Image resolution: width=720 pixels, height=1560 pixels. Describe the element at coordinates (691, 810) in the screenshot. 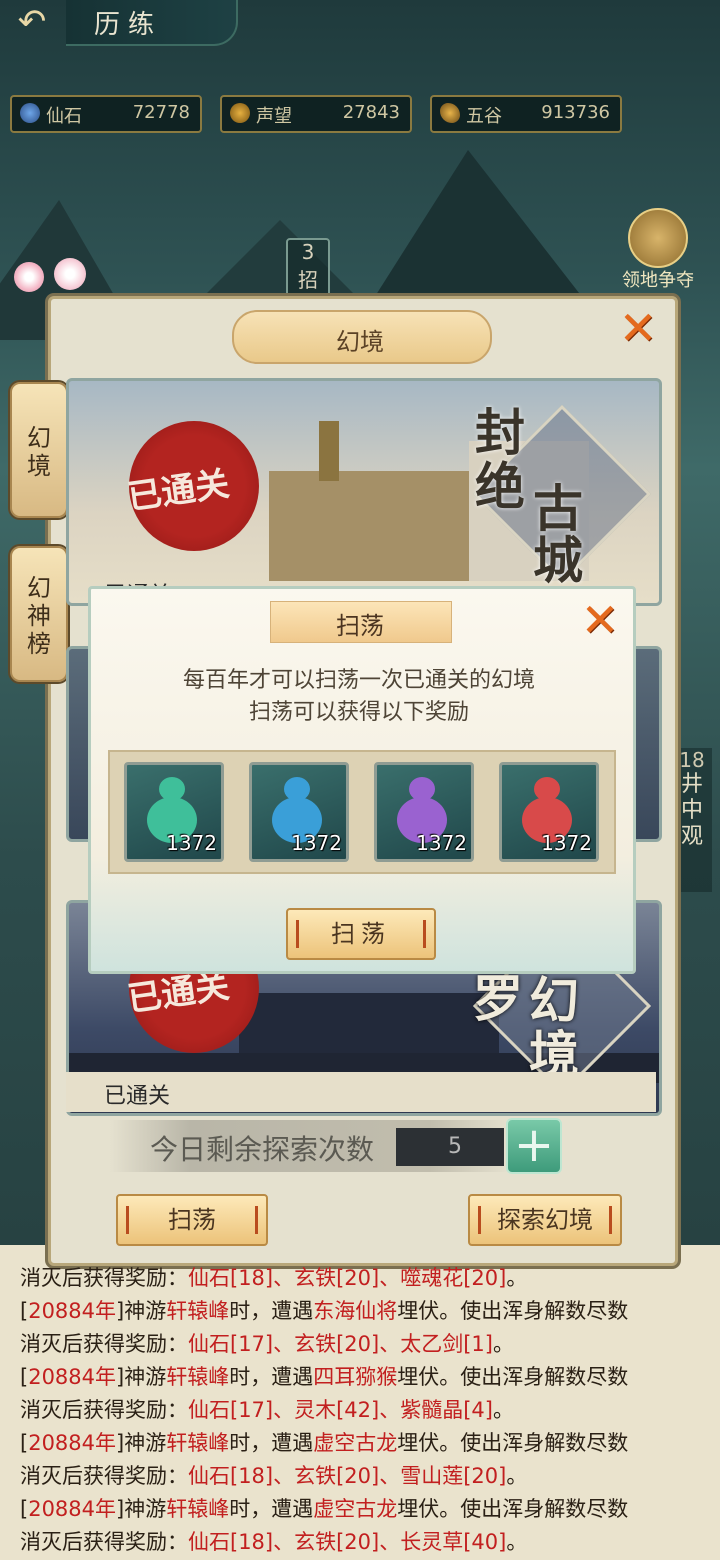

I see `location-char: 中` at that location.